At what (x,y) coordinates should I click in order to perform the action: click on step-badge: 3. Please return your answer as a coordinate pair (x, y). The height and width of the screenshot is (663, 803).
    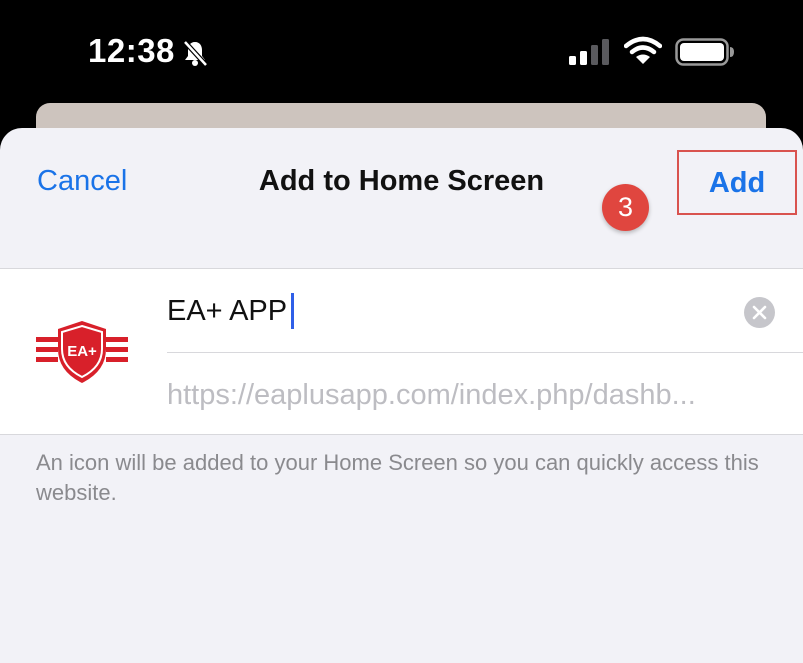
    Looking at the image, I should click on (625, 207).